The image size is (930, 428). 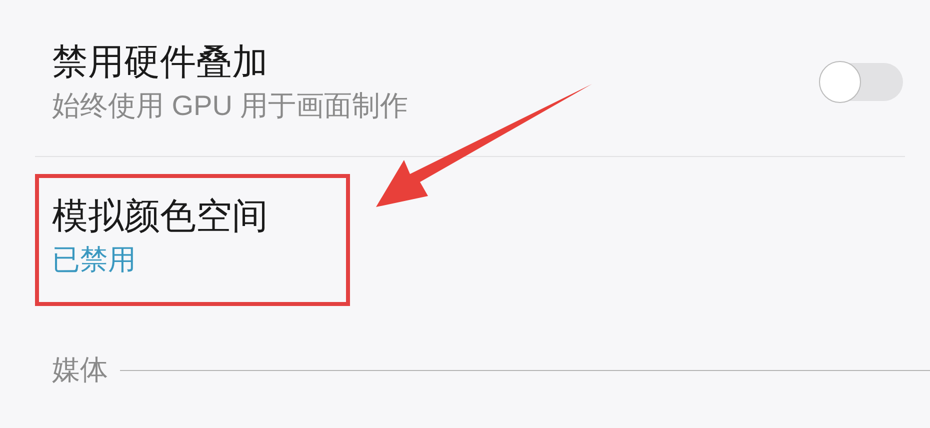 What do you see at coordinates (861, 82) in the screenshot?
I see `toggle-switch` at bounding box center [861, 82].